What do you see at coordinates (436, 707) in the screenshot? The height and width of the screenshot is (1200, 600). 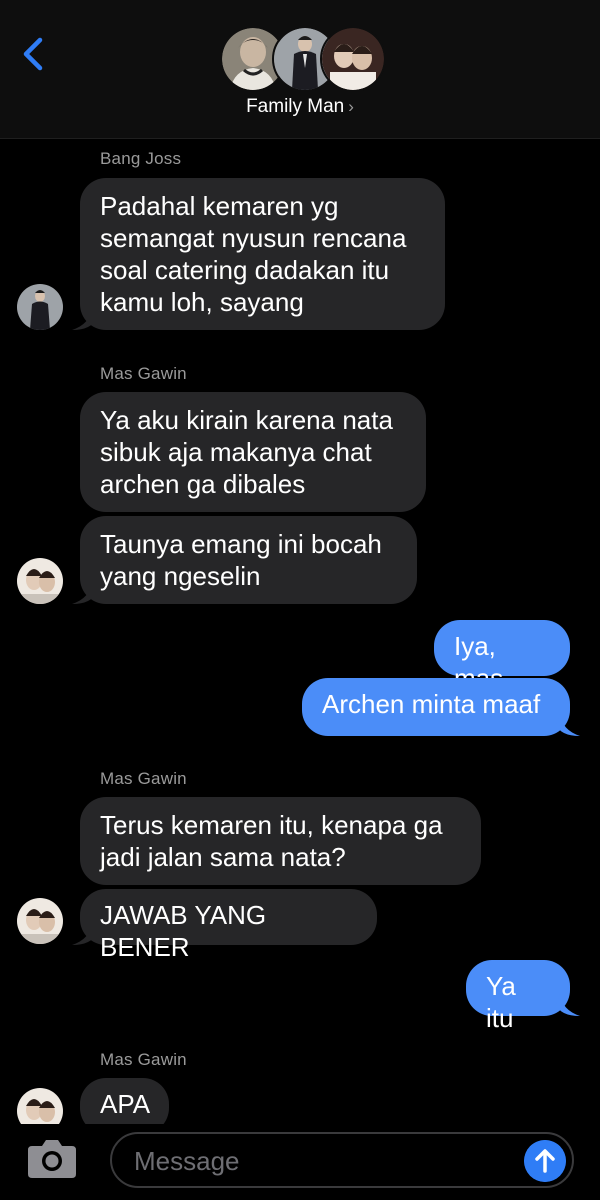 I see `message-bubble-outgoing: Archen minta maaf` at bounding box center [436, 707].